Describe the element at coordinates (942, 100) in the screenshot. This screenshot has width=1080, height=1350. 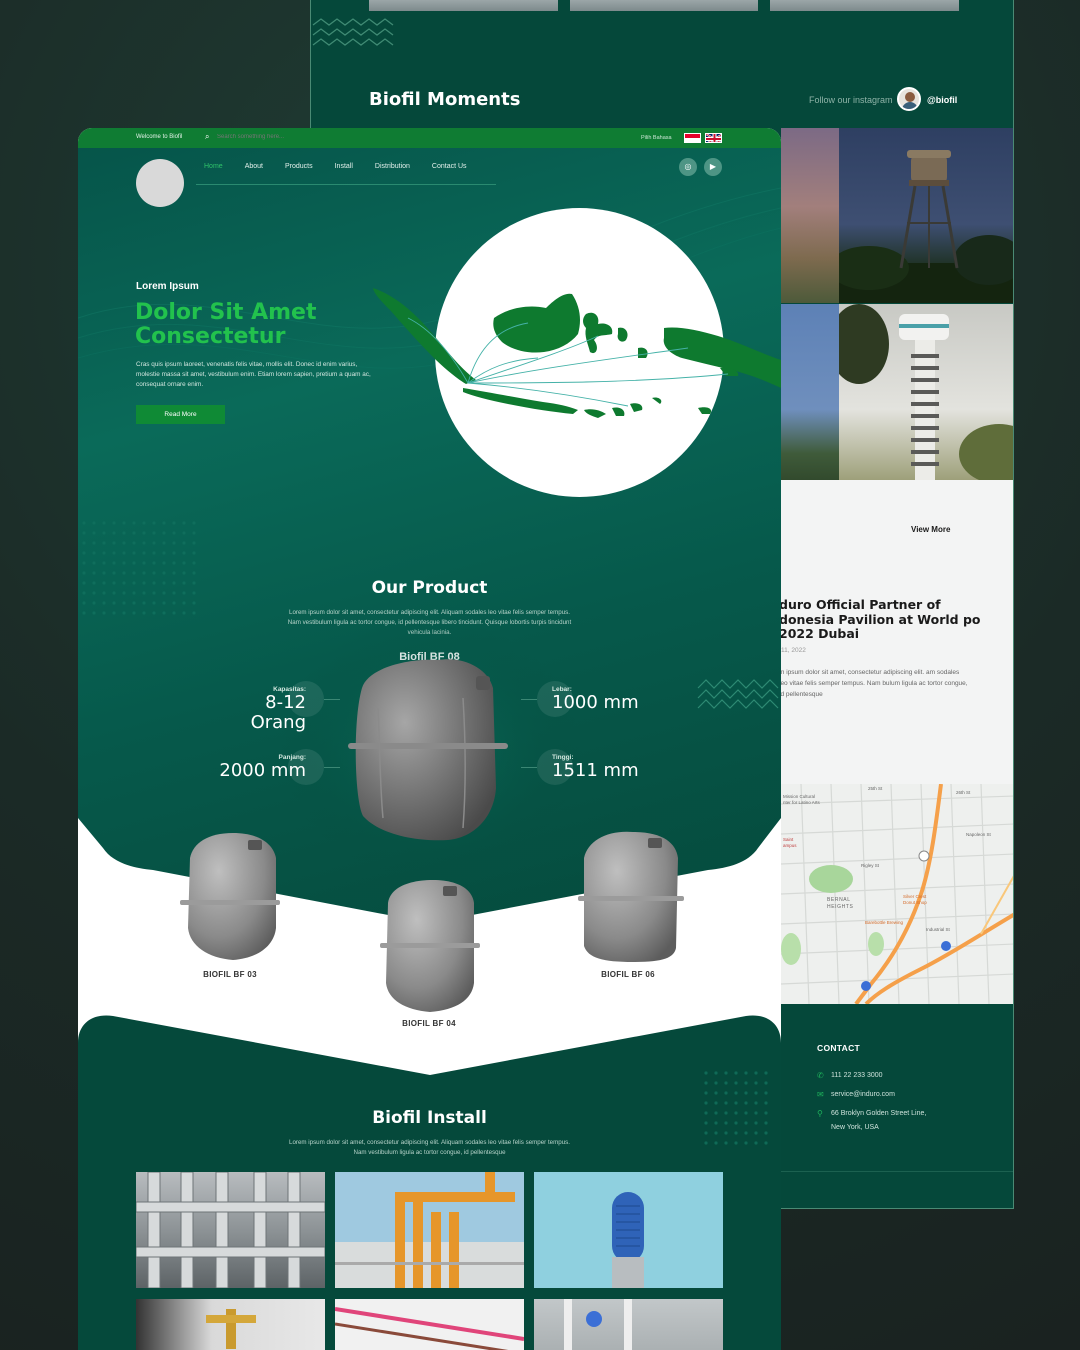
I see `instagram-handle-link: @biofil` at that location.